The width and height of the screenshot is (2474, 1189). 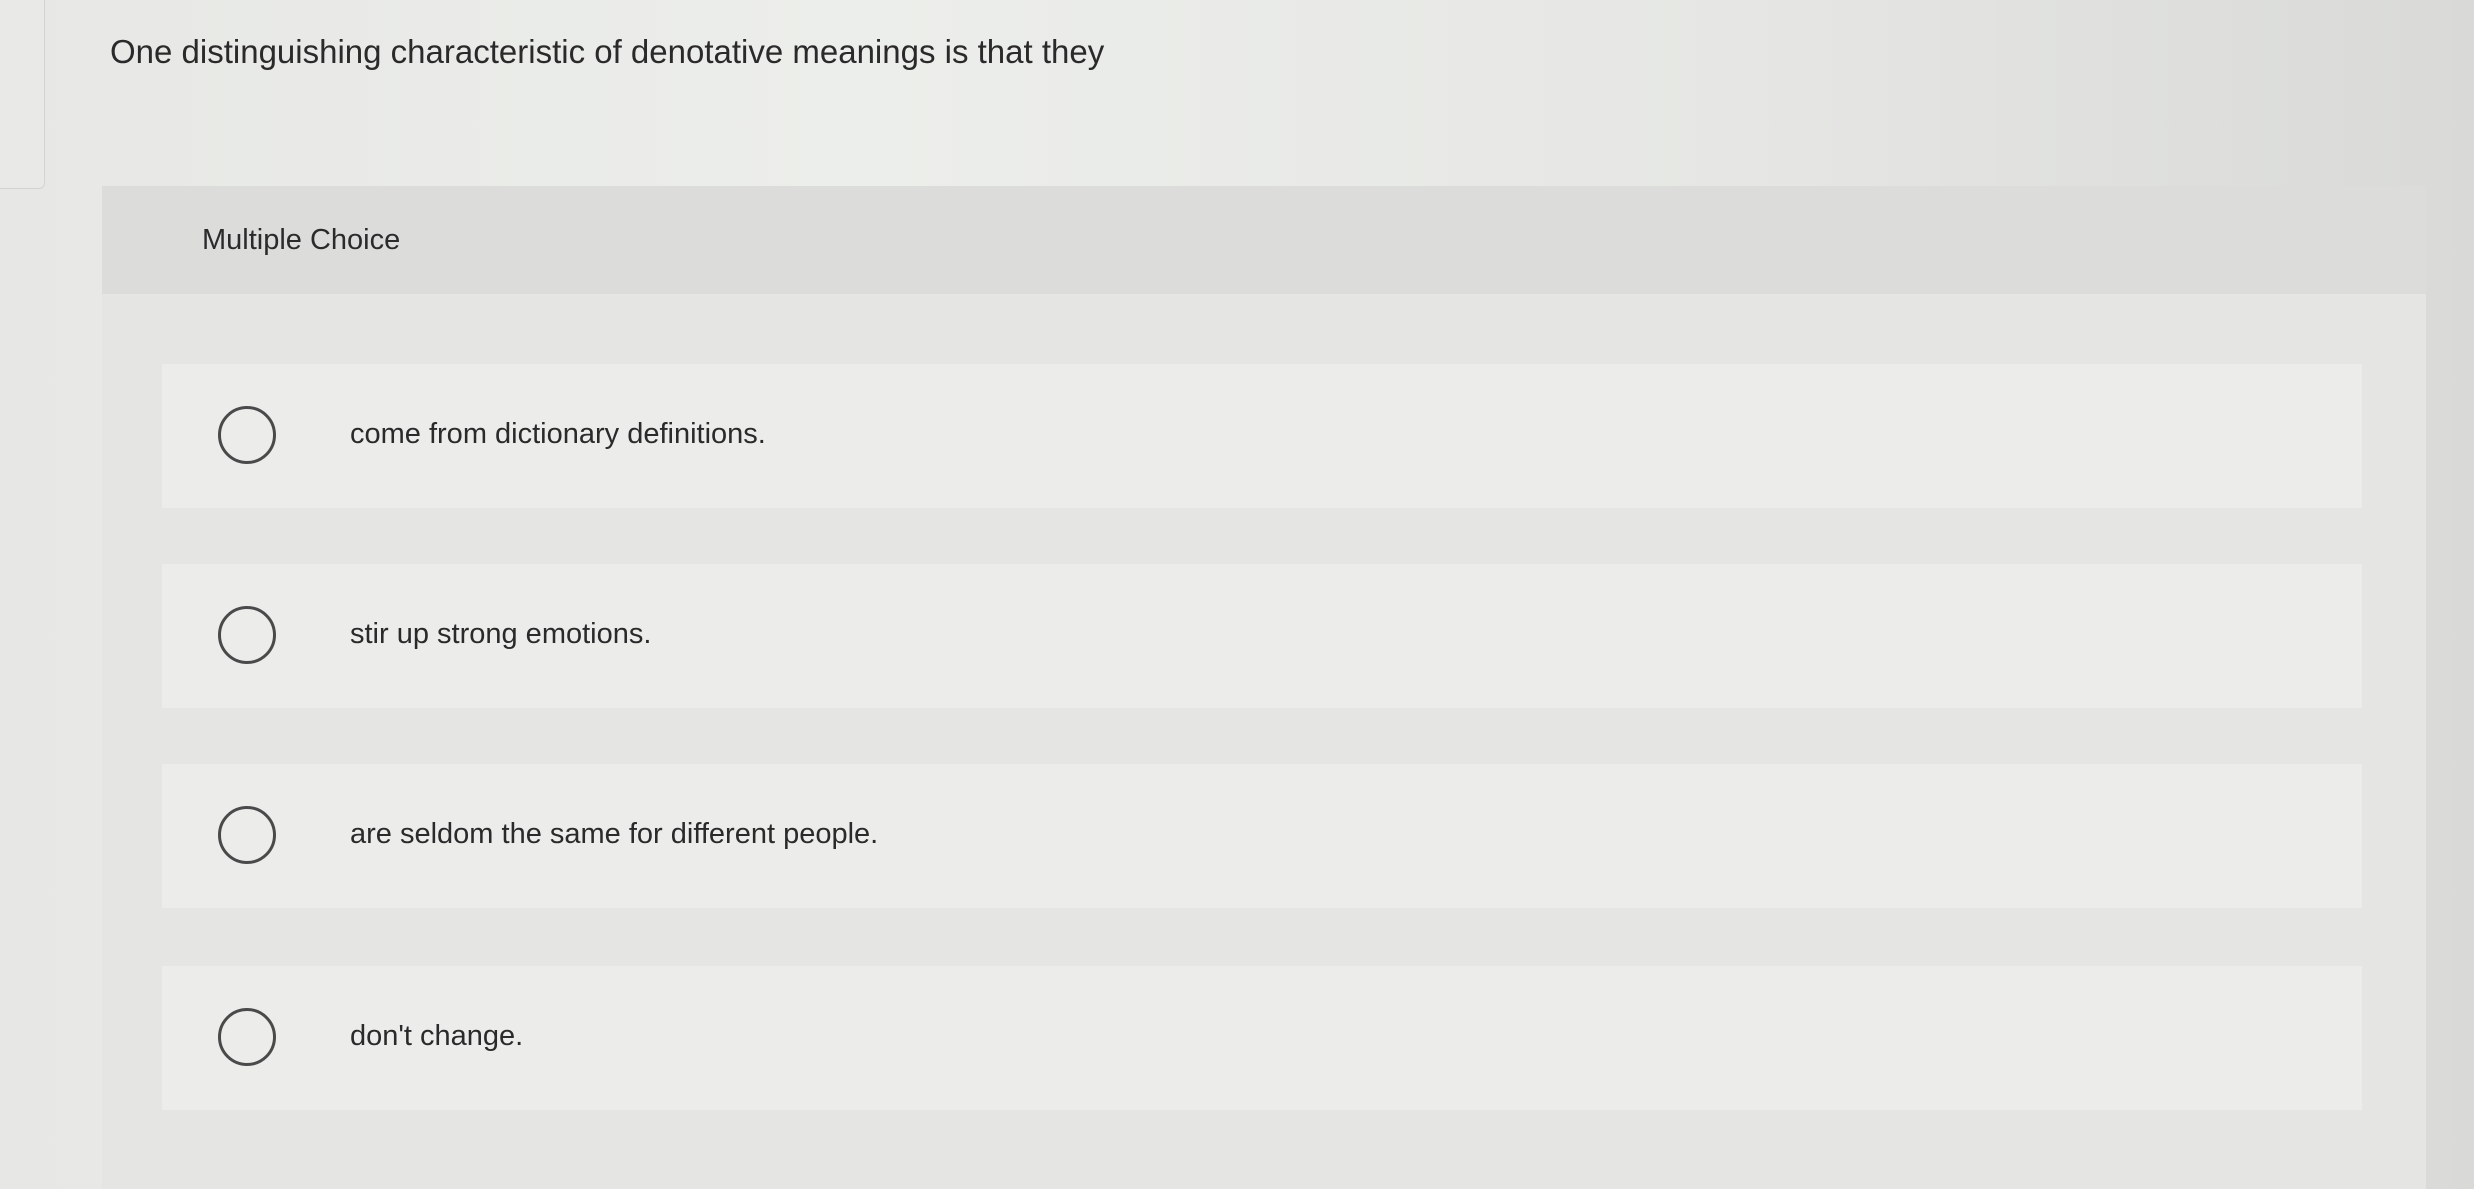 I want to click on answer-option-1: come from dictionary definitions., so click(x=1262, y=436).